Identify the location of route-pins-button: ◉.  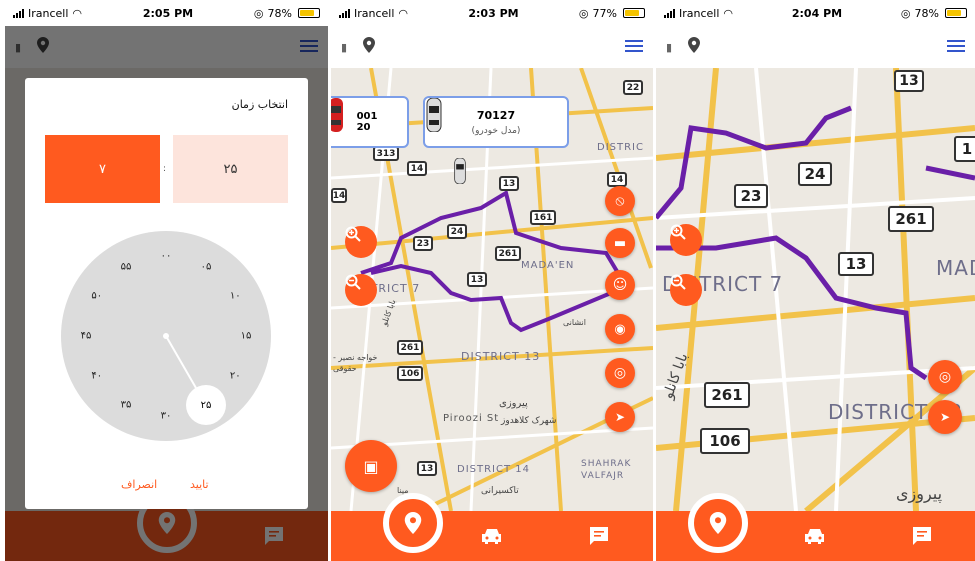
(620, 329).